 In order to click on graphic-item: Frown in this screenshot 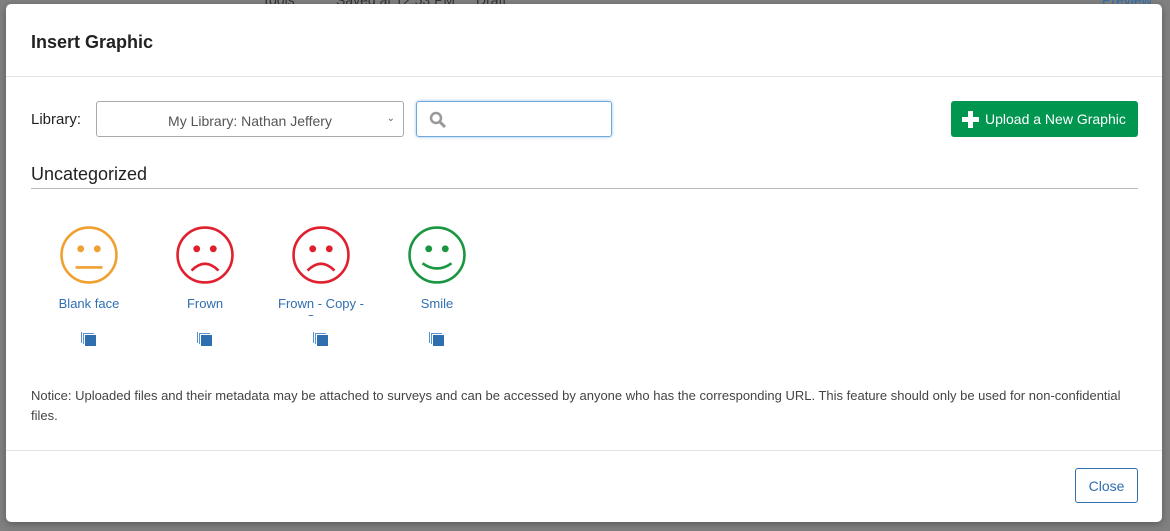, I will do `click(205, 286)`.